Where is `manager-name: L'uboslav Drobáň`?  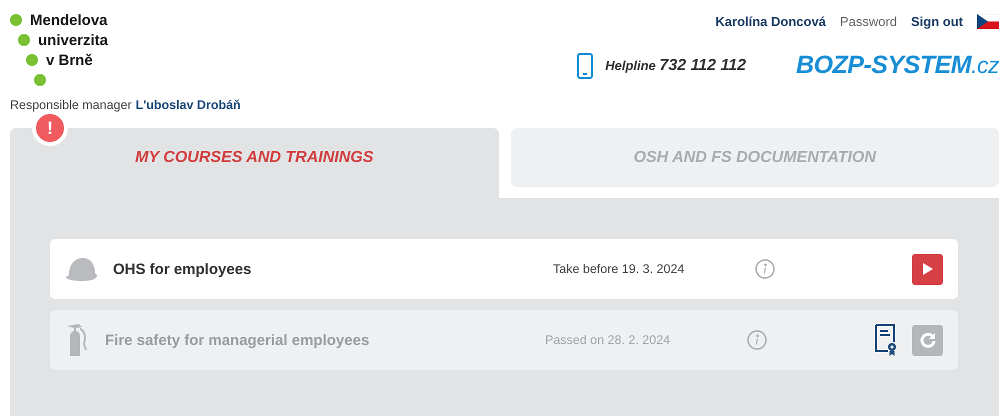
manager-name: L'uboslav Drobáň is located at coordinates (188, 105).